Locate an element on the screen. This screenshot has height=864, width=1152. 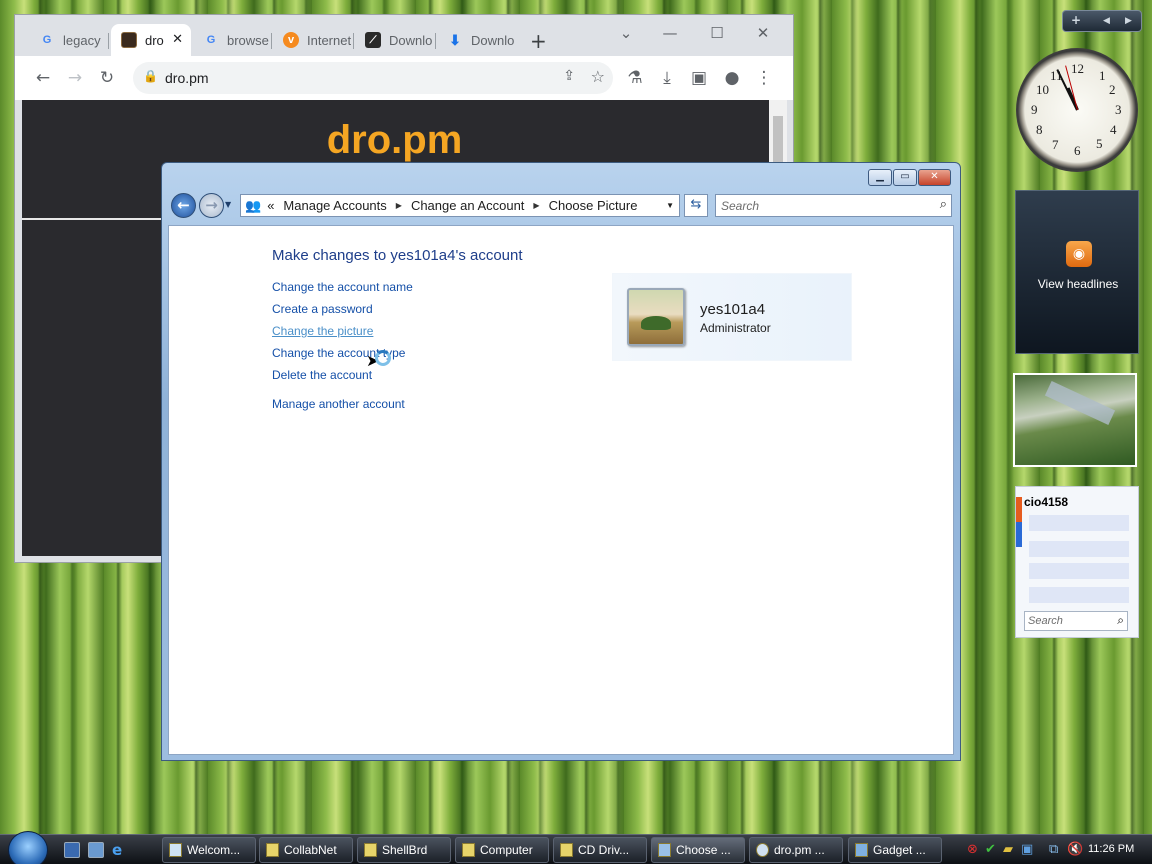
taskbar-label: Computer is located at coordinates (506, 850).